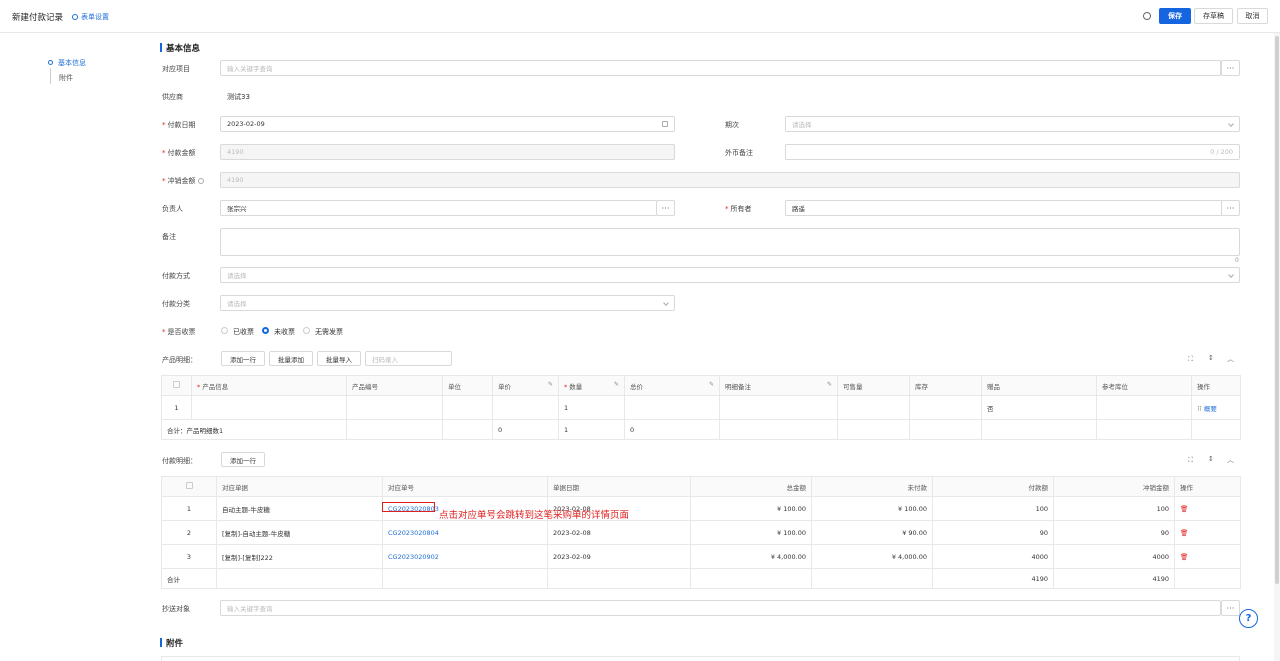 The image size is (1280, 661). Describe the element at coordinates (179, 153) in the screenshot. I see `pay-amount-label: * 付款金额` at that location.